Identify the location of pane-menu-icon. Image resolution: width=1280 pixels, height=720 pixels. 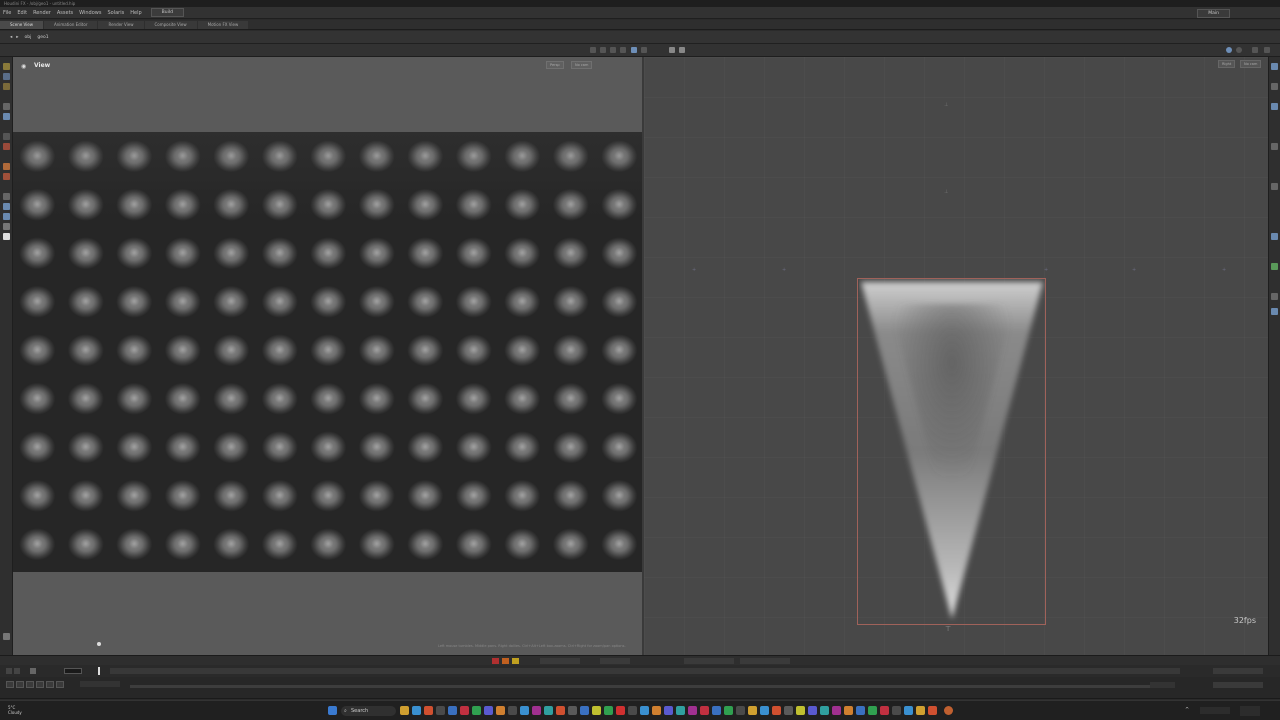
(1255, 50).